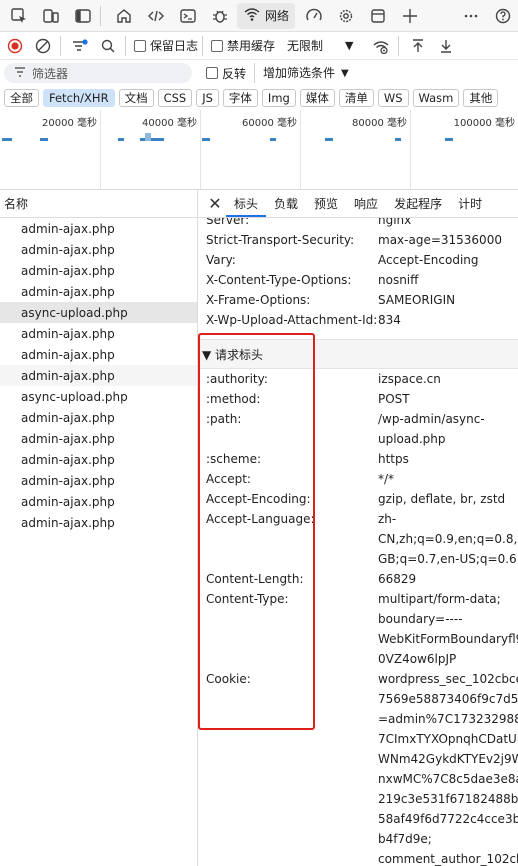  I want to click on filter-input: 筛选器, so click(98, 73).